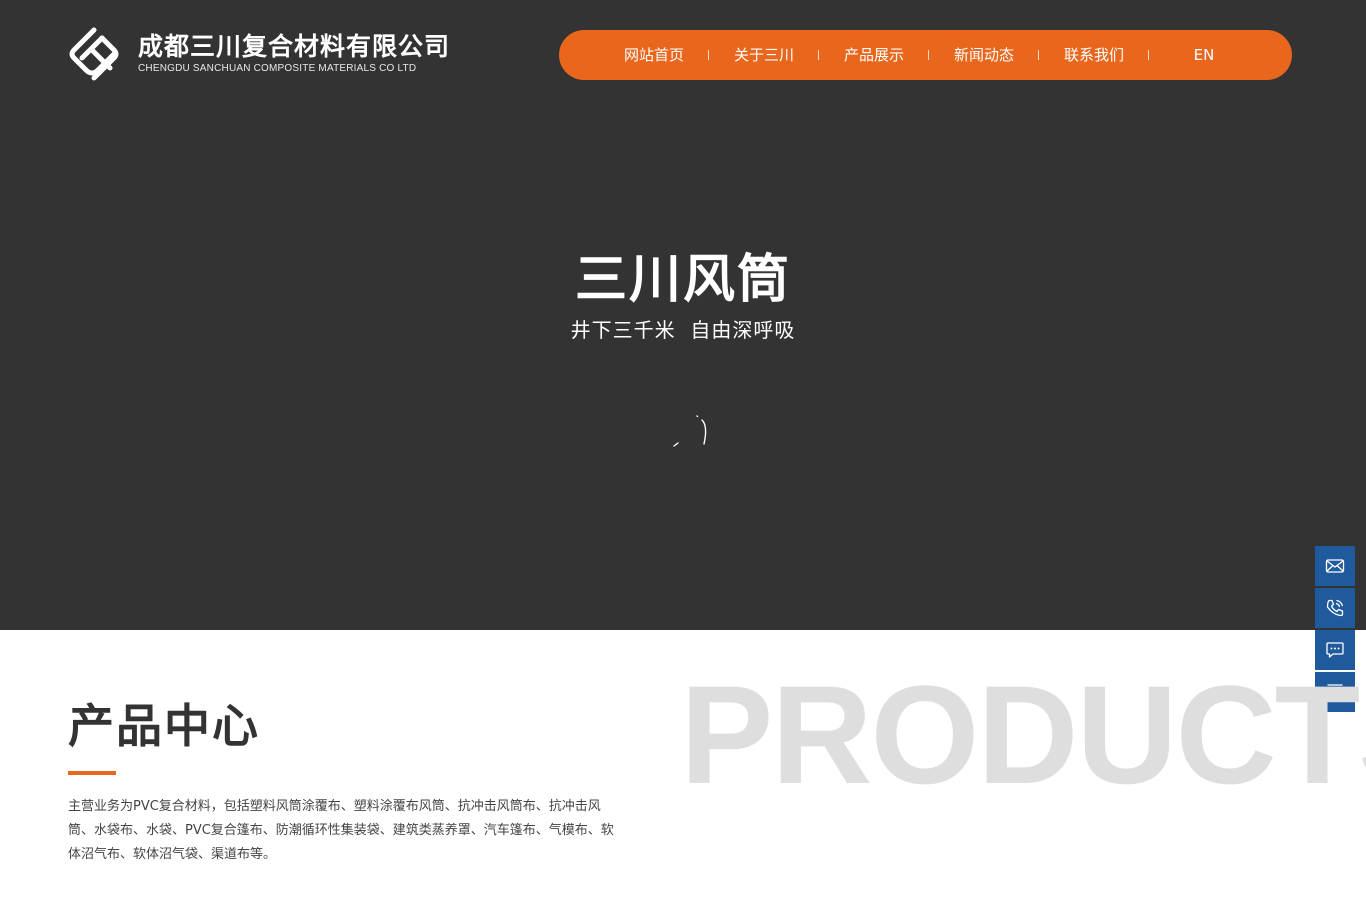  I want to click on company-name-cn: 成都三川复合材料有限公司, so click(294, 46).